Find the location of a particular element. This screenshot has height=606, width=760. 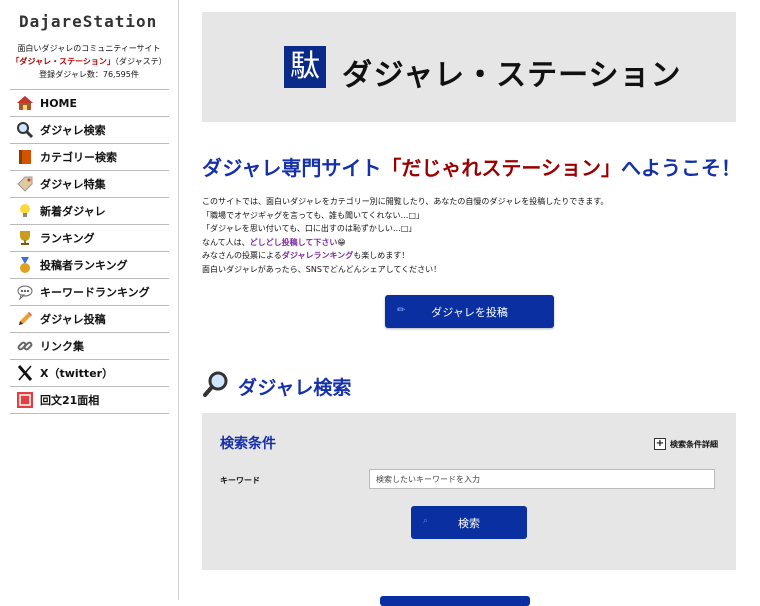

welcome-post: へようこそ！ is located at coordinates (681, 168).